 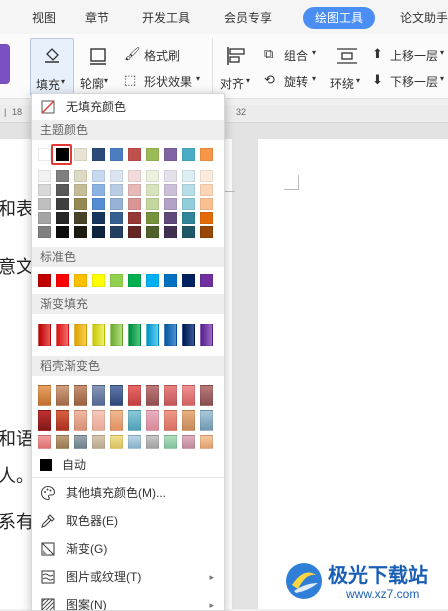 What do you see at coordinates (128, 601) in the screenshot?
I see `pattern-item: 图案(N) ▸` at bounding box center [128, 601].